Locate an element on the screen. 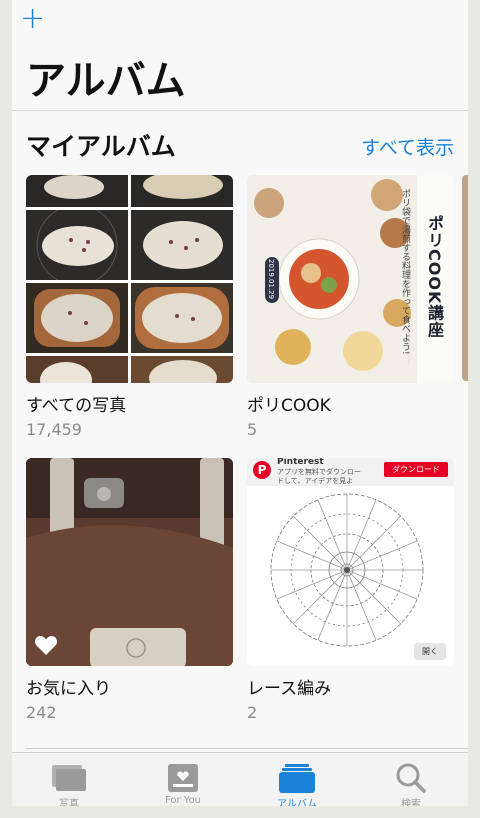 The image size is (480, 818). tab-label: アルバム is located at coordinates (297, 802).